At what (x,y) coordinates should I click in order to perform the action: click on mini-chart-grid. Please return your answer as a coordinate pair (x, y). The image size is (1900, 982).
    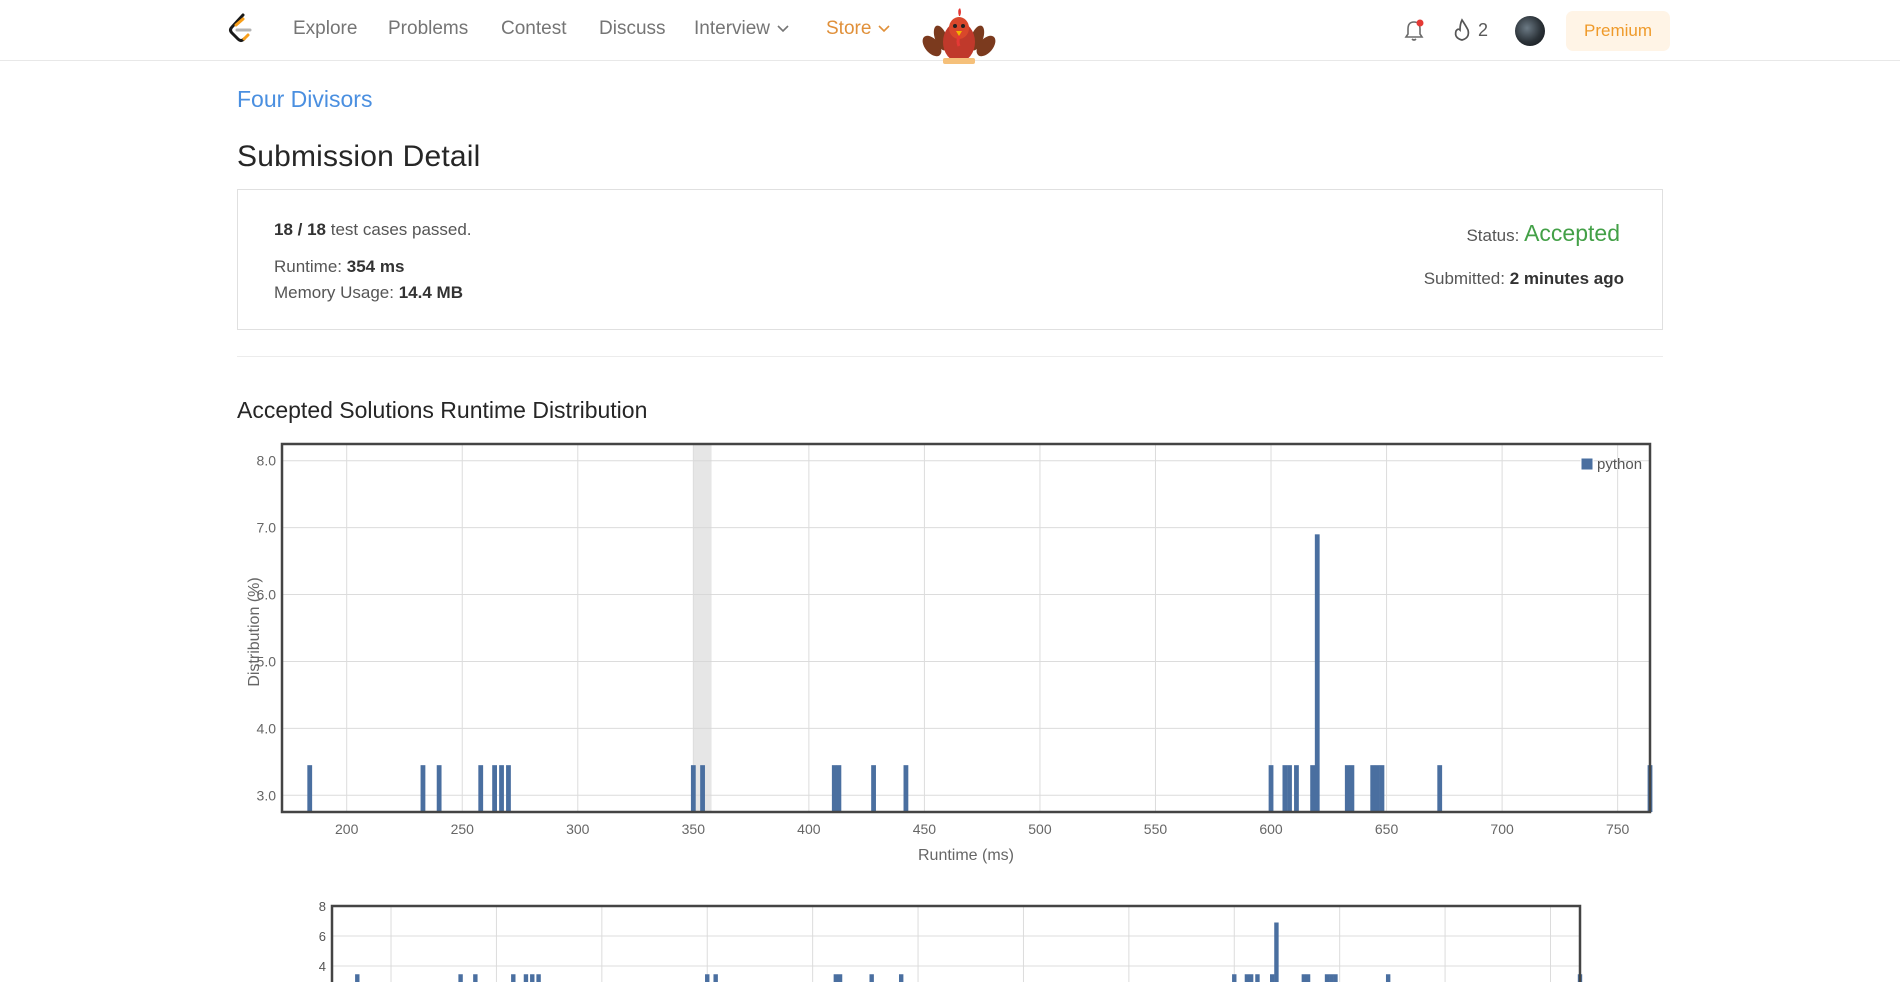
    Looking at the image, I should click on (956, 943).